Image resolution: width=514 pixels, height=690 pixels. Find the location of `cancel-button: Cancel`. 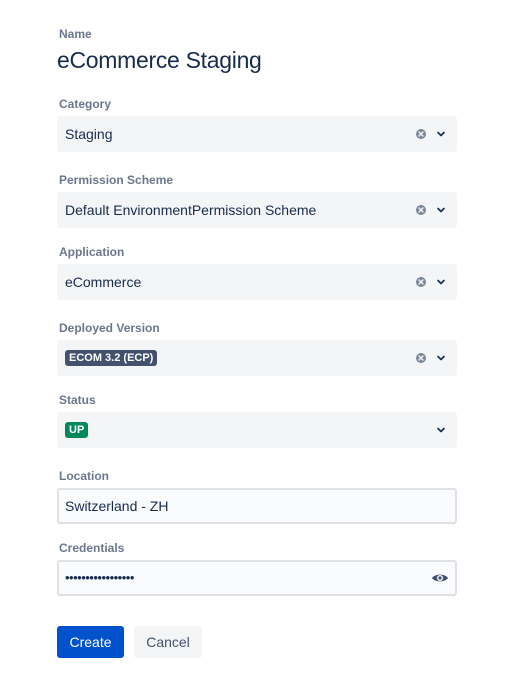

cancel-button: Cancel is located at coordinates (168, 642).